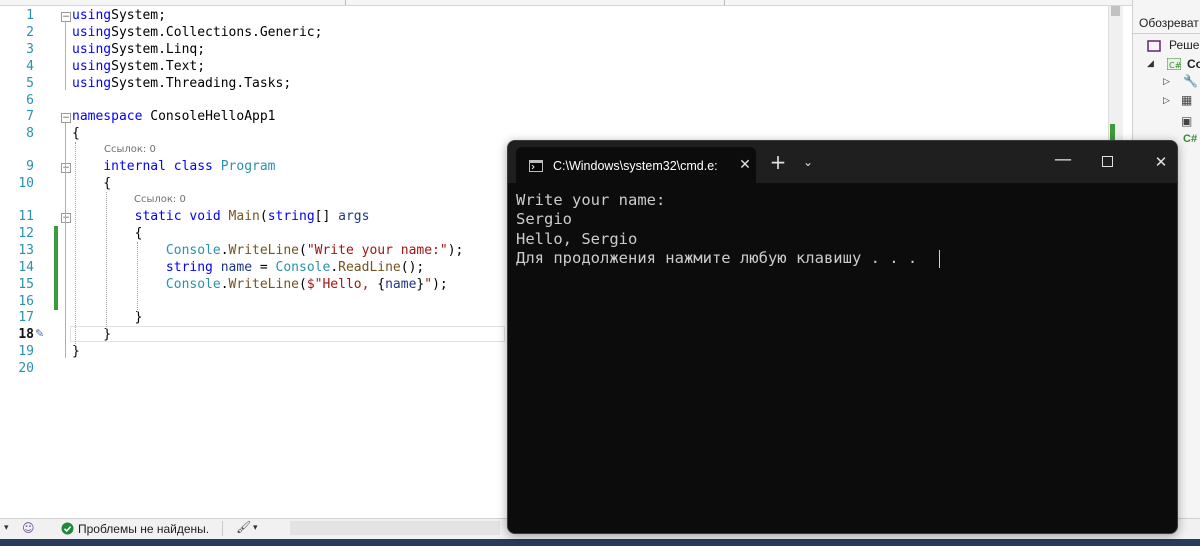 Image resolution: width=1200 pixels, height=546 pixels. What do you see at coordinates (1107, 161) in the screenshot?
I see `maximize-icon` at bounding box center [1107, 161].